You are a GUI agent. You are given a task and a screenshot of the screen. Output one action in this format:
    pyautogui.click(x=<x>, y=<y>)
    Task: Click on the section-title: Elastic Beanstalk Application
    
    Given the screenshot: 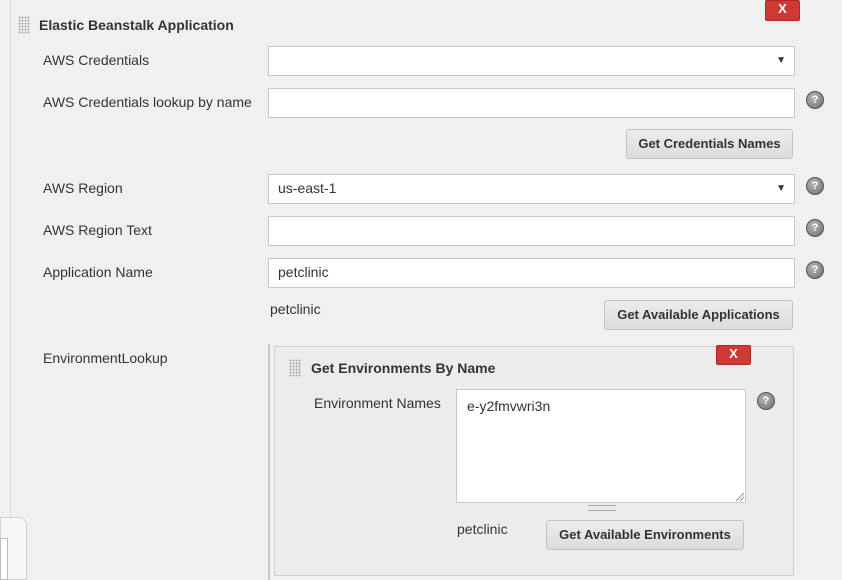 What is the action you would take?
    pyautogui.click(x=136, y=25)
    